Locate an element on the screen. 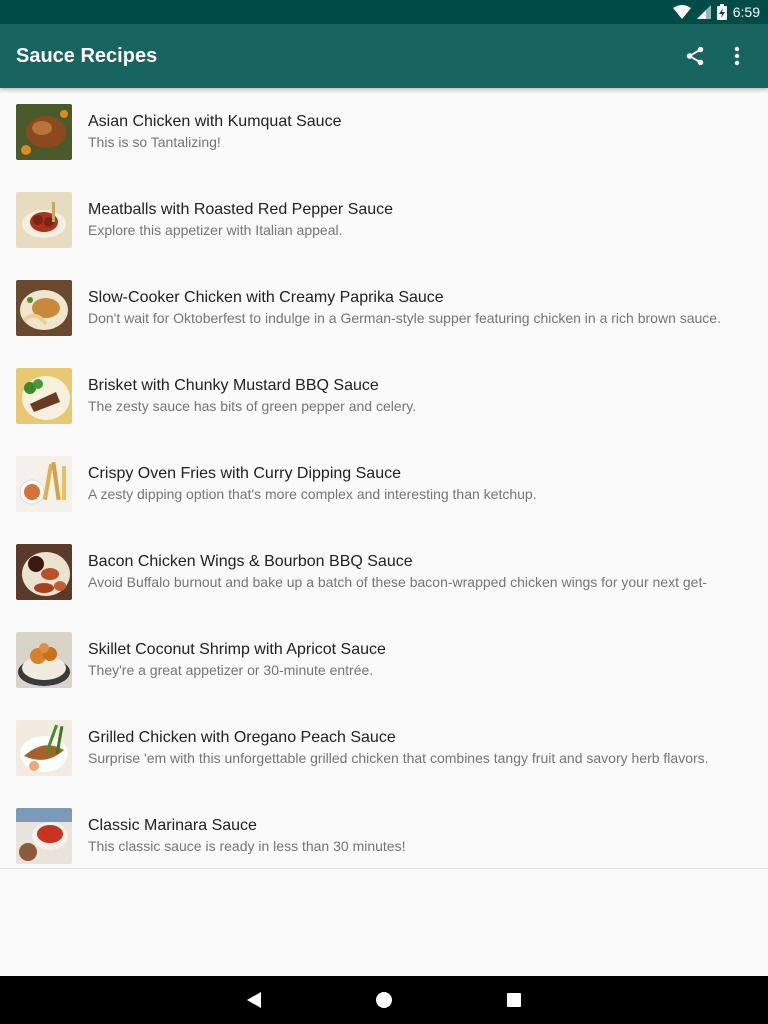 Image resolution: width=768 pixels, height=1024 pixels. back-icon is located at coordinates (254, 1000).